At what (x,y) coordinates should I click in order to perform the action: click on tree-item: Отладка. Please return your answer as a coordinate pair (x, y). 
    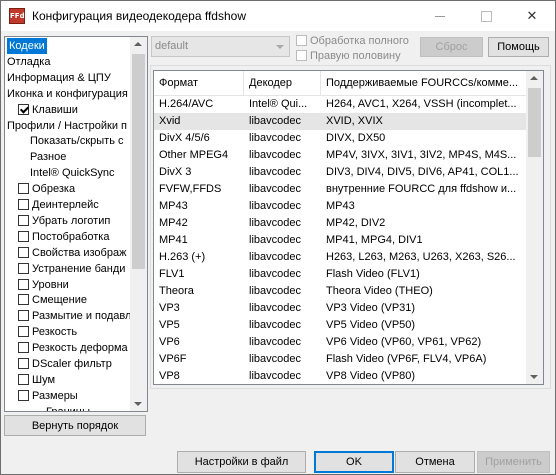
    Looking at the image, I should click on (28, 62).